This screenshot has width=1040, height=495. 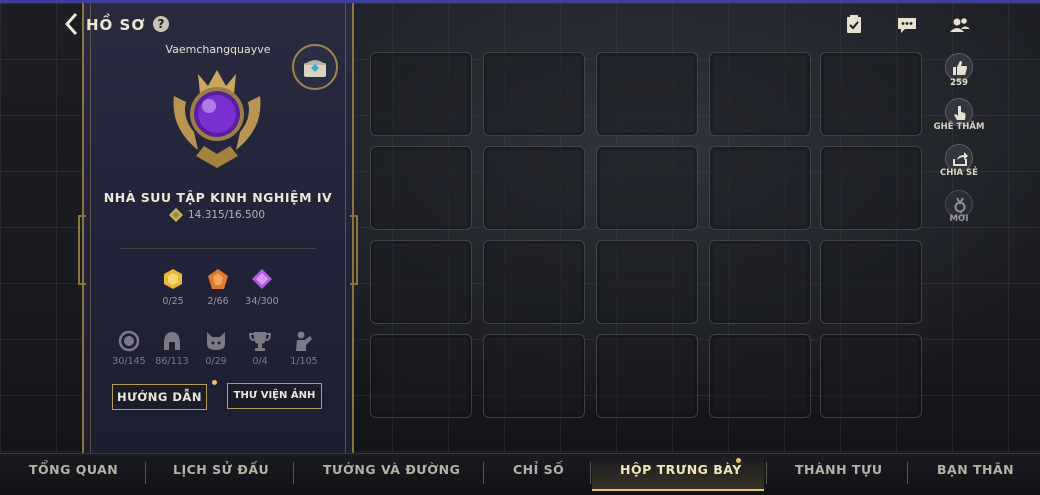 I want to click on tab-stats: CHỈ SỐ, so click(x=538, y=472).